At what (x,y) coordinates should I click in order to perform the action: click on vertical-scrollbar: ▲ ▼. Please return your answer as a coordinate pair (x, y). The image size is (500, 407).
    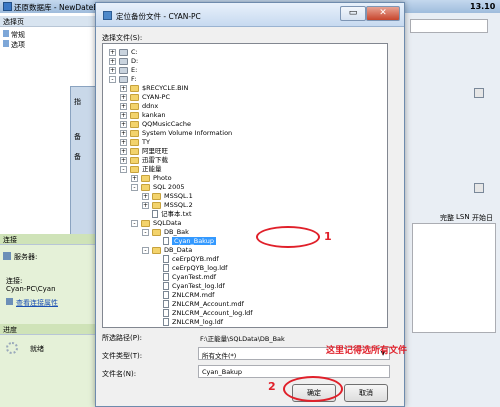
    Looking at the image, I should click on (387, 185).